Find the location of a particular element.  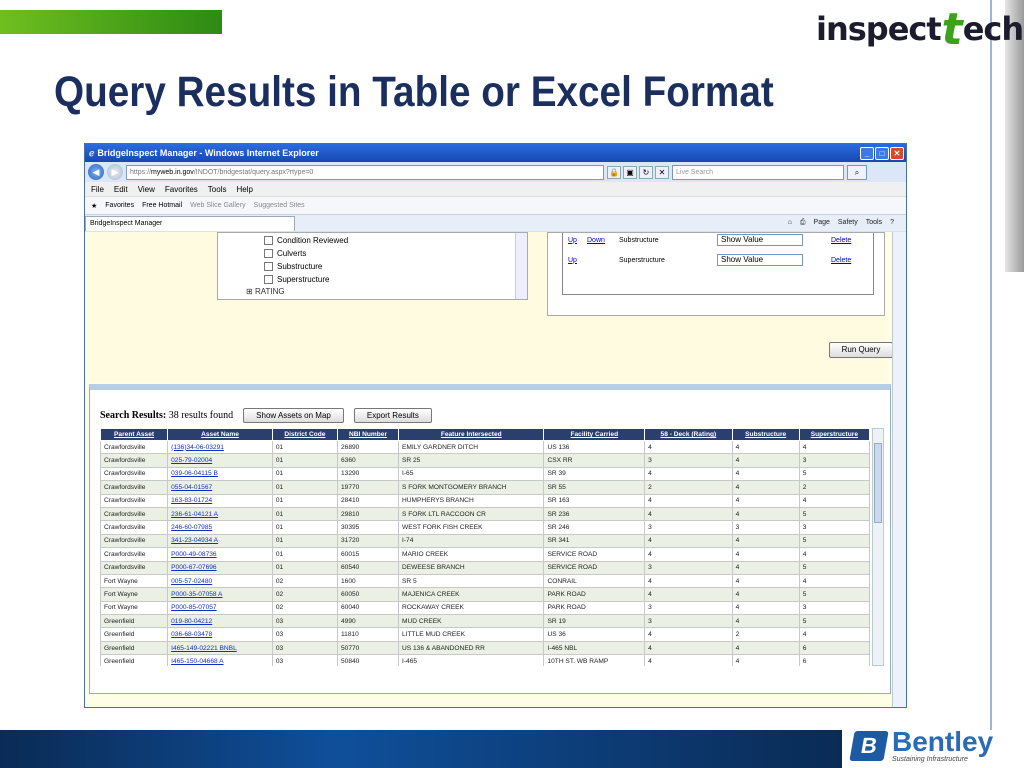

column-header: Asset Name is located at coordinates (220, 434).